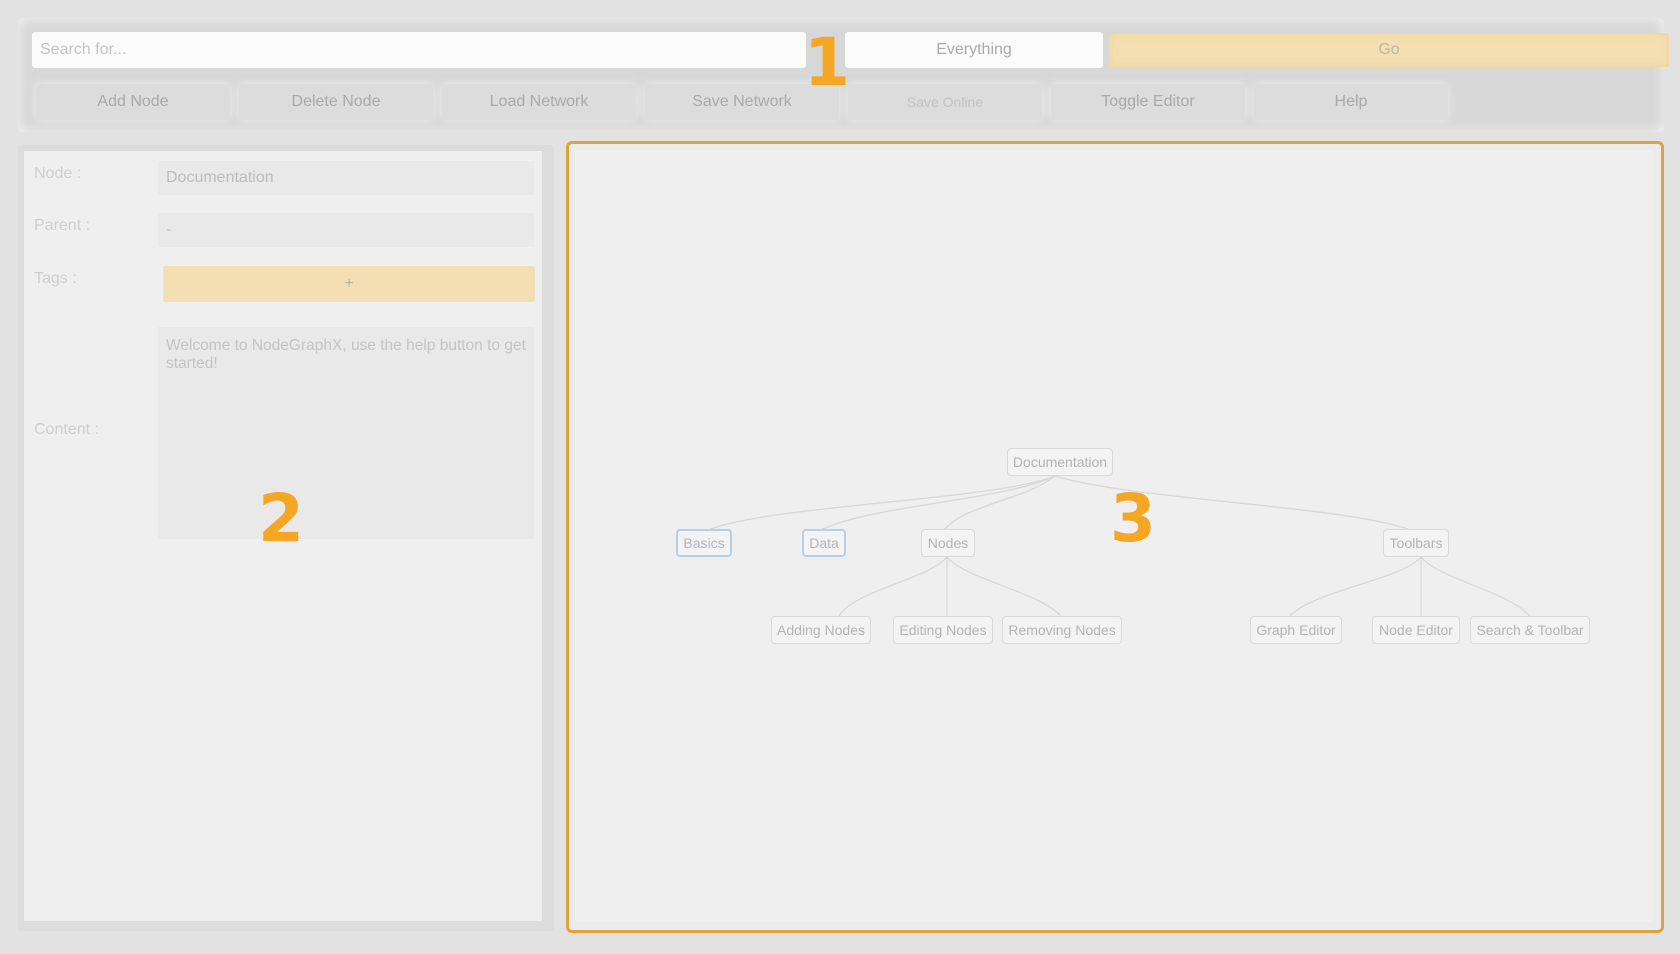 The image size is (1680, 954). I want to click on edge-toolbars-graph-editor, so click(1355, 586).